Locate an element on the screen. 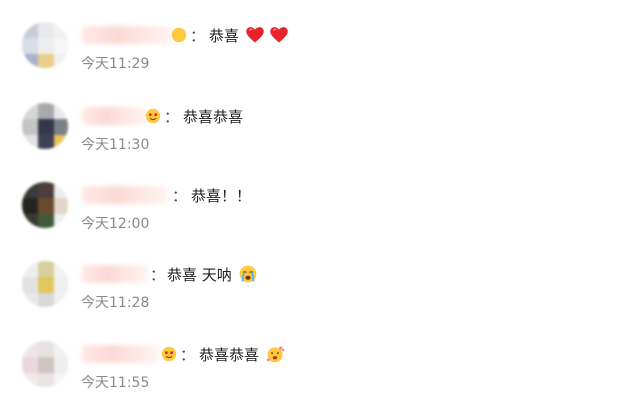  comment-time: 今天11:30 is located at coordinates (115, 145).